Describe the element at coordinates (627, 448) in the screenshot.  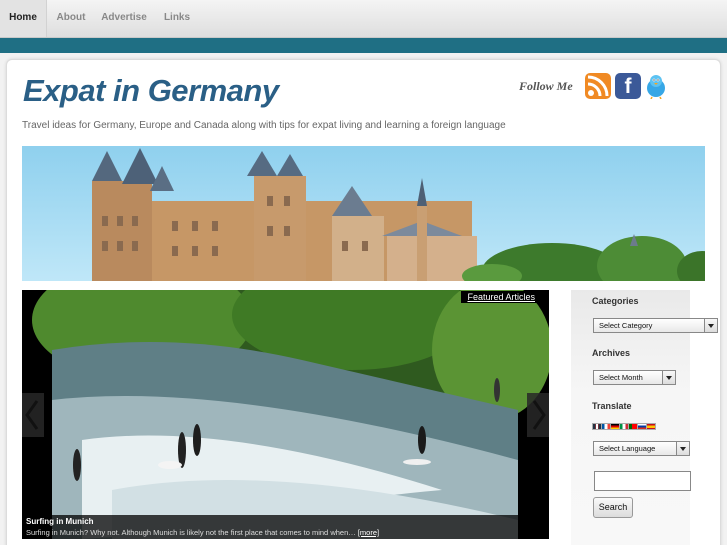
I see `language-select-value: Select Language` at that location.